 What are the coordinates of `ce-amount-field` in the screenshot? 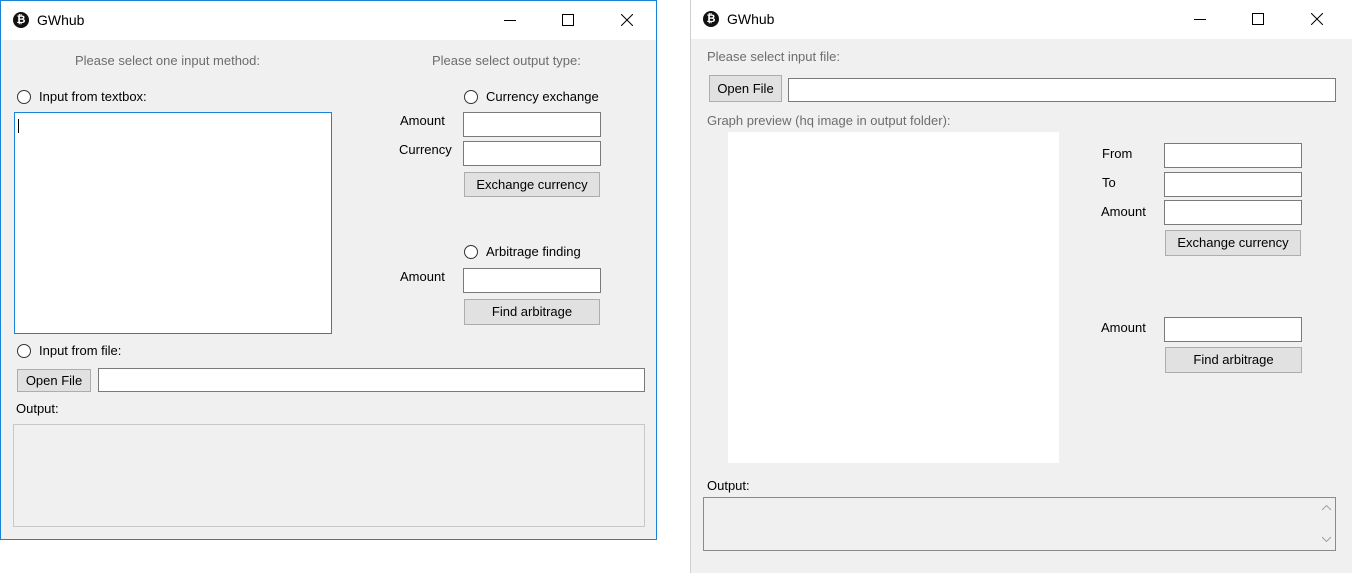 It's located at (532, 124).